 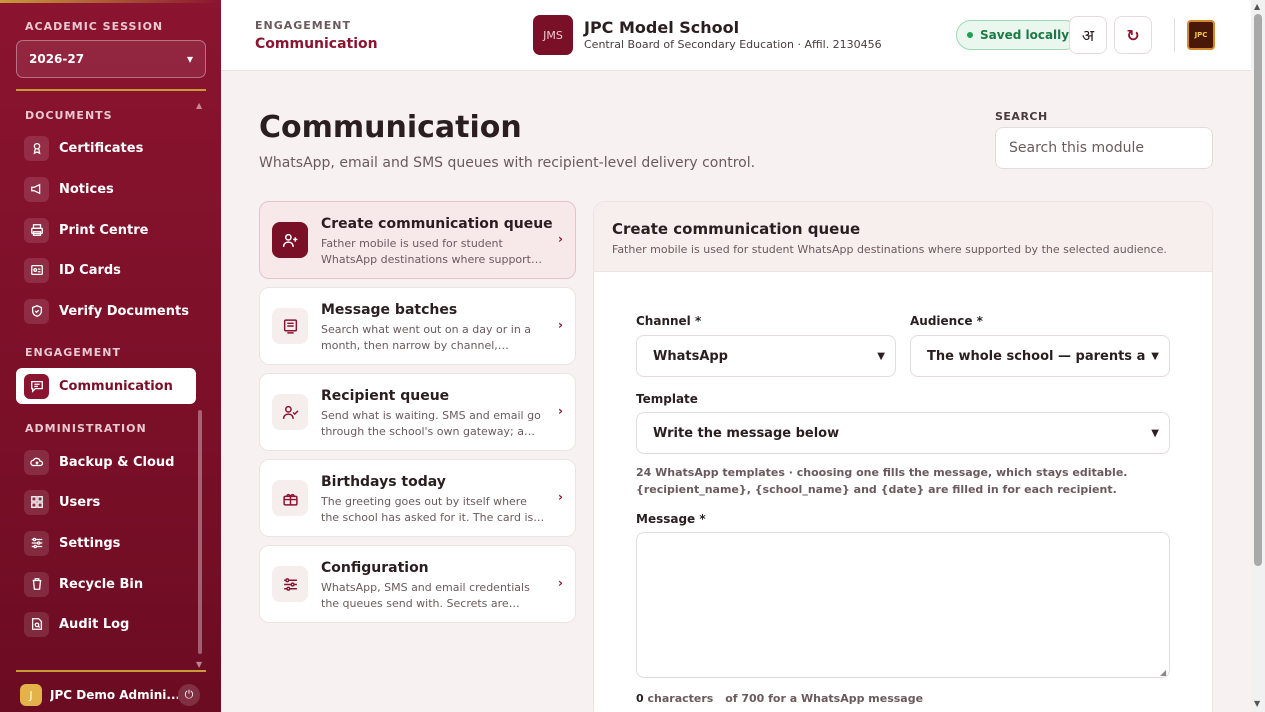 What do you see at coordinates (385, 396) in the screenshot?
I see `menu-card-title: Recipient queue` at bounding box center [385, 396].